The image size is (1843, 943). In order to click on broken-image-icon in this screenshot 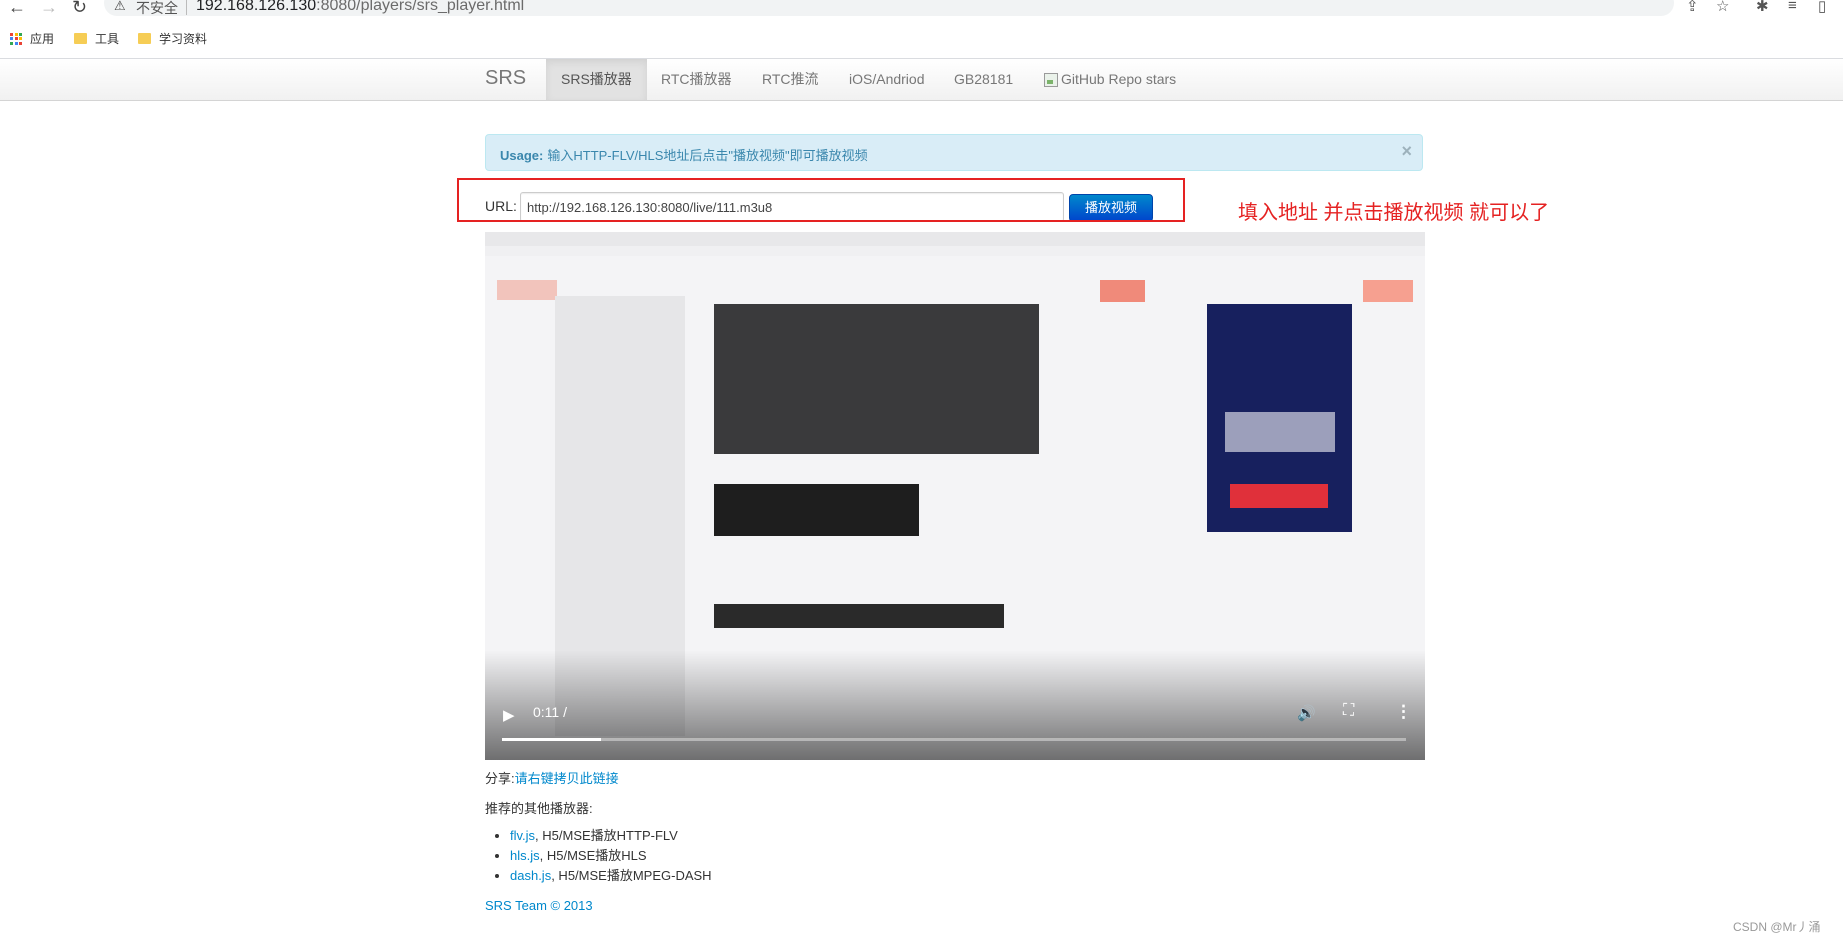, I will do `click(1051, 79)`.